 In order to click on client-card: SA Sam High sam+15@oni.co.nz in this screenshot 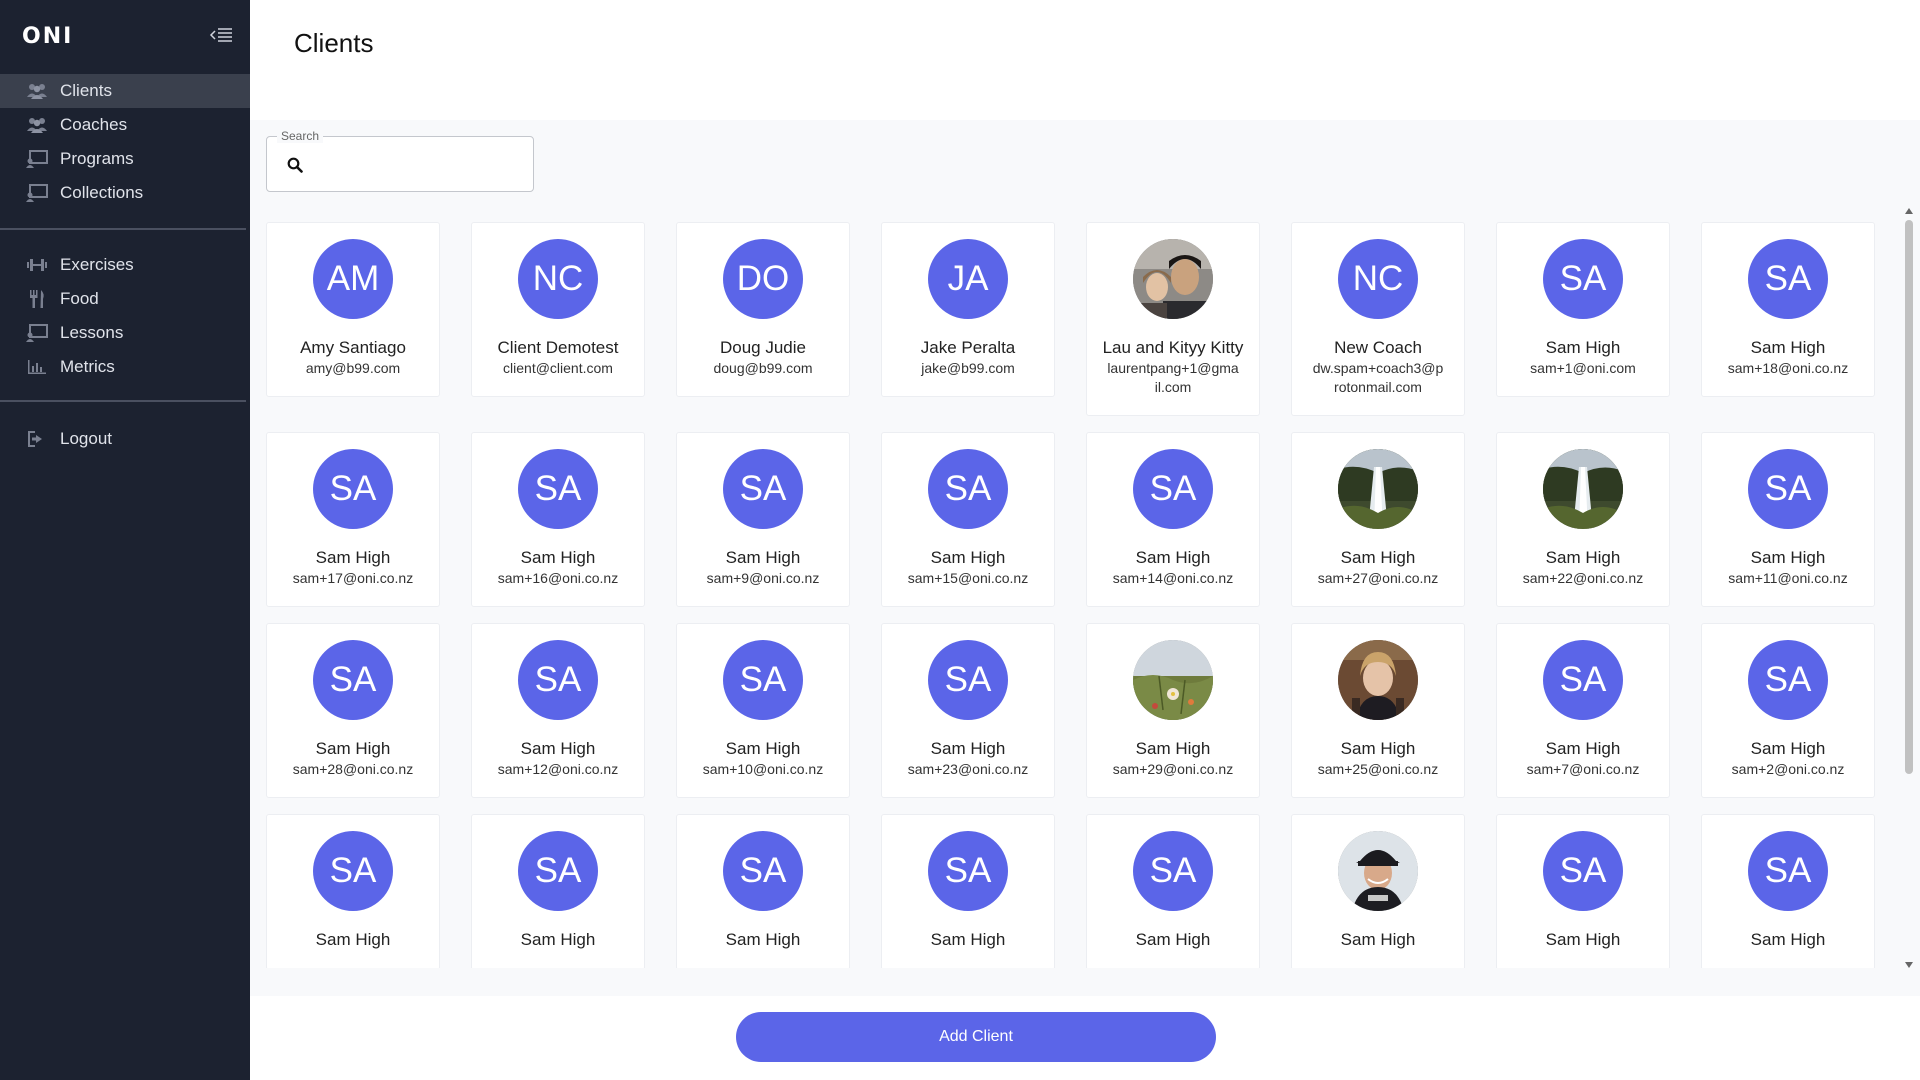, I will do `click(968, 519)`.